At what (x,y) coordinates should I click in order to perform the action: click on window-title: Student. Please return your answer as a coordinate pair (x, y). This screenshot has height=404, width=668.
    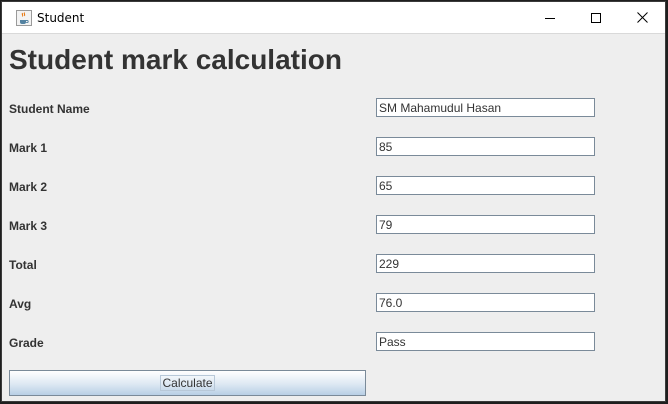
    Looking at the image, I should click on (61, 18).